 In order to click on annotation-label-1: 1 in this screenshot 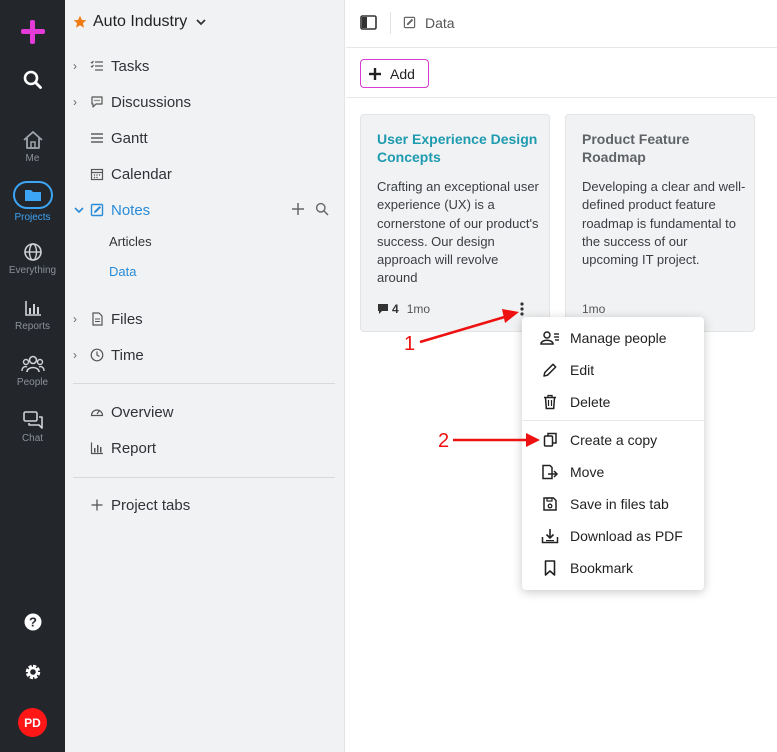, I will do `click(410, 344)`.